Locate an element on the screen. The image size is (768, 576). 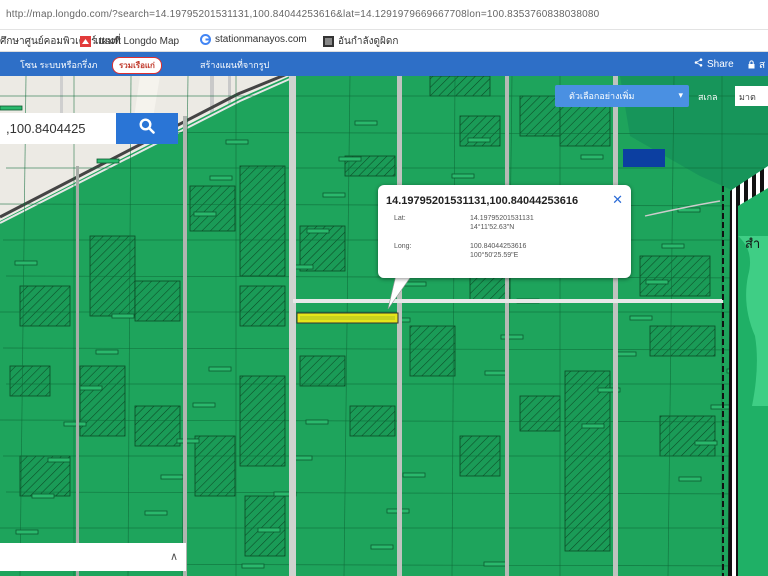
toolbar-item-create: สร้างแผนที่จากรูป is located at coordinates (234, 65).